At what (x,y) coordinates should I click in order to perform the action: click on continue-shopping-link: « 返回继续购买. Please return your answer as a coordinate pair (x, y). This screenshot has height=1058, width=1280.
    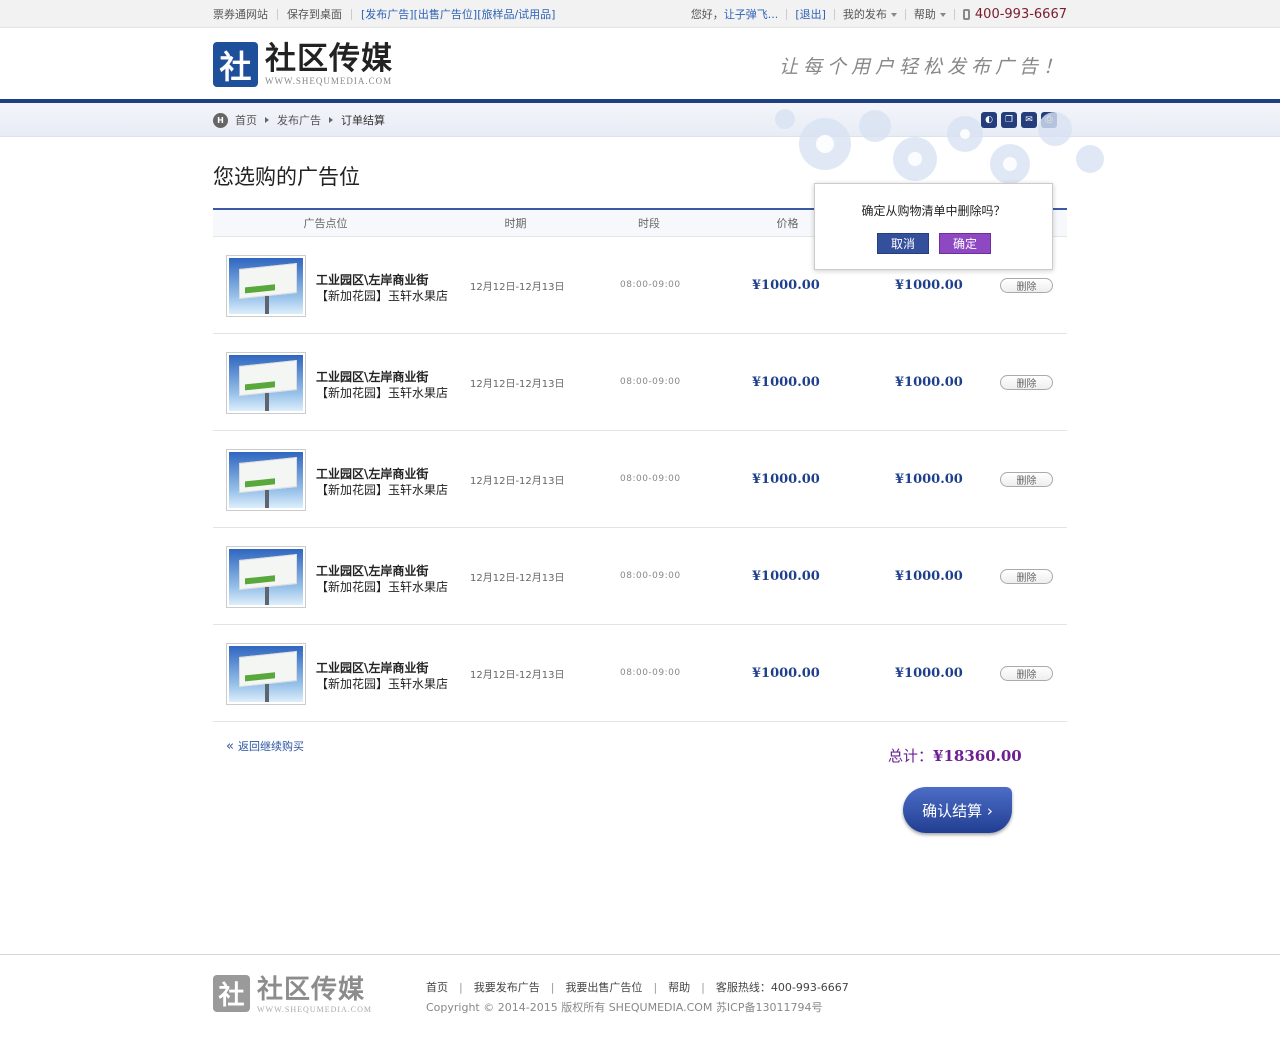
    Looking at the image, I should click on (265, 746).